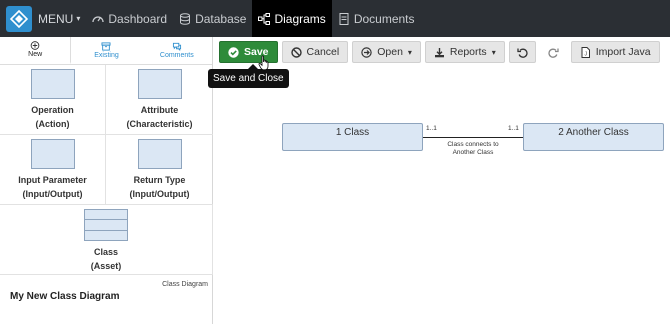 The width and height of the screenshot is (670, 324). Describe the element at coordinates (296, 52) in the screenshot. I see `ban-icon` at that location.